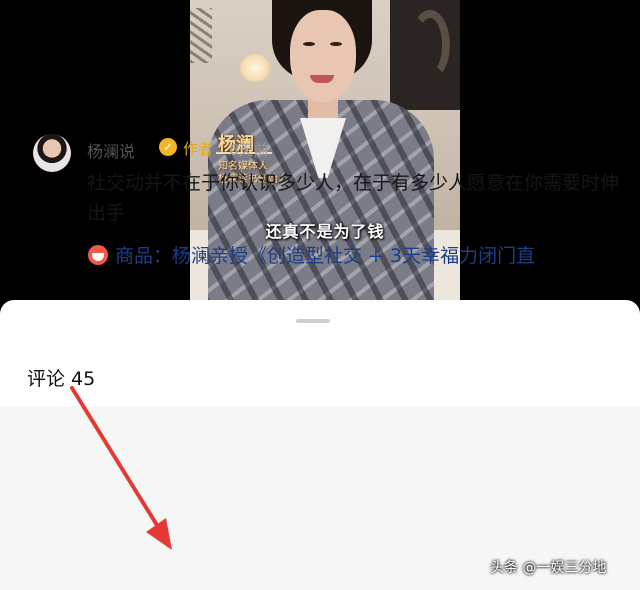 The width and height of the screenshot is (640, 590). I want to click on background-sculpture, so click(430, 45).